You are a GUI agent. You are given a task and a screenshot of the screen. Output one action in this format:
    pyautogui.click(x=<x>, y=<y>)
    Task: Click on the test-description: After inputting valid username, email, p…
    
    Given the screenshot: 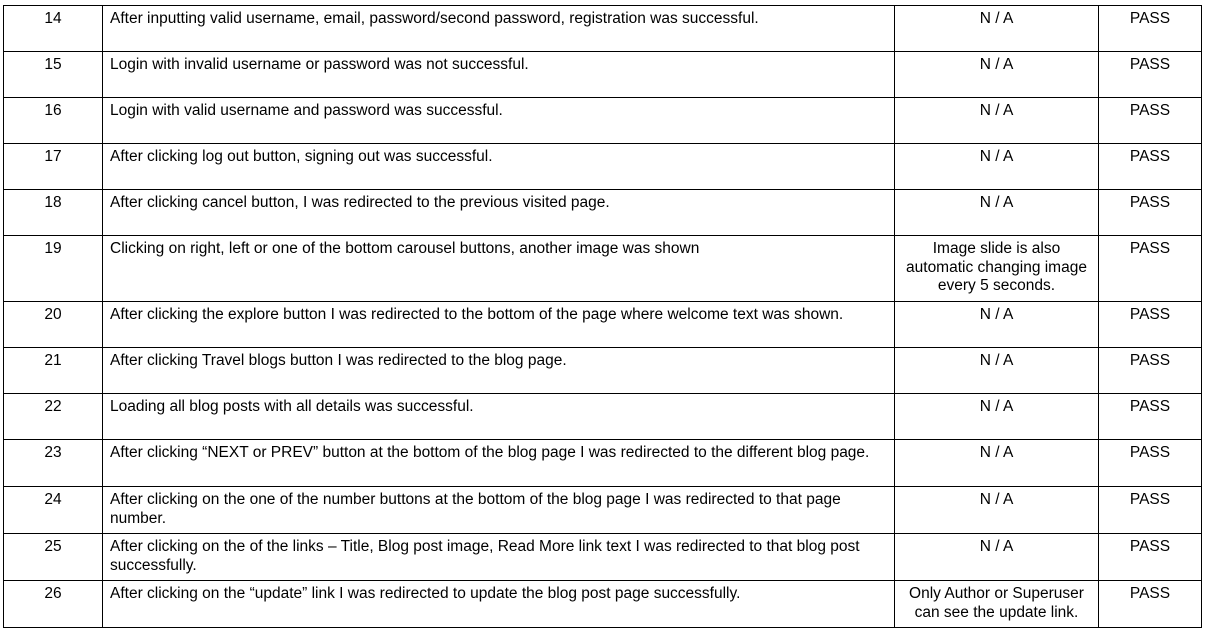 What is the action you would take?
    pyautogui.click(x=498, y=28)
    